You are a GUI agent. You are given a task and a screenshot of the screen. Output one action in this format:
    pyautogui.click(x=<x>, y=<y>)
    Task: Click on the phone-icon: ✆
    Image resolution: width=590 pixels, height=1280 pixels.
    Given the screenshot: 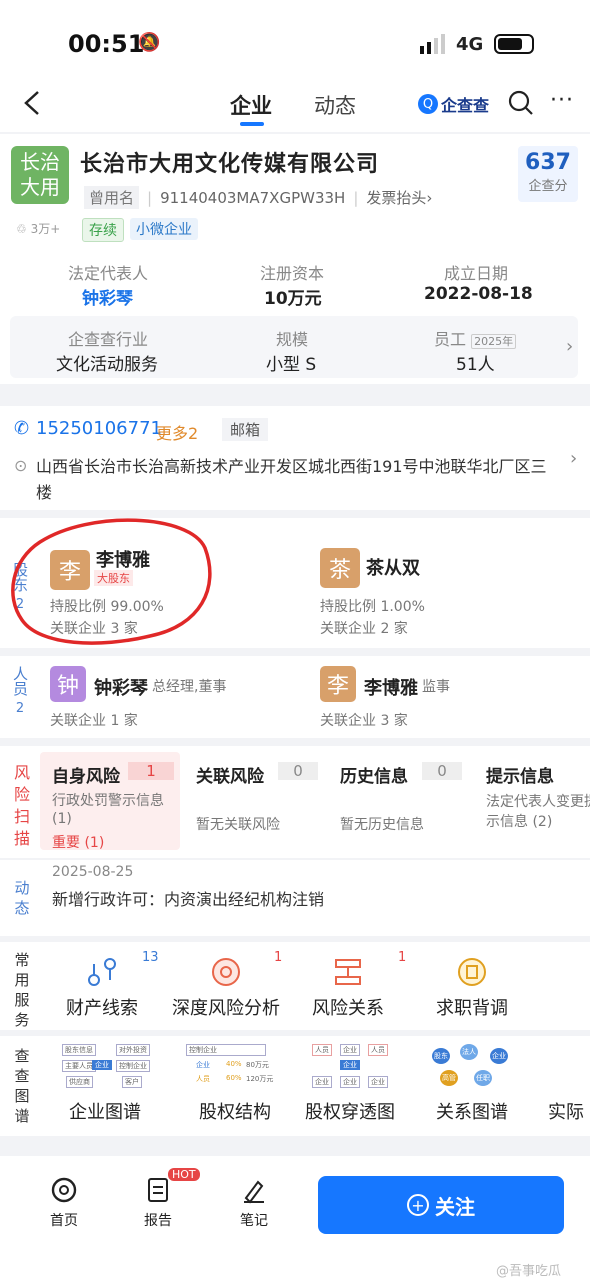 What is the action you would take?
    pyautogui.click(x=22, y=428)
    